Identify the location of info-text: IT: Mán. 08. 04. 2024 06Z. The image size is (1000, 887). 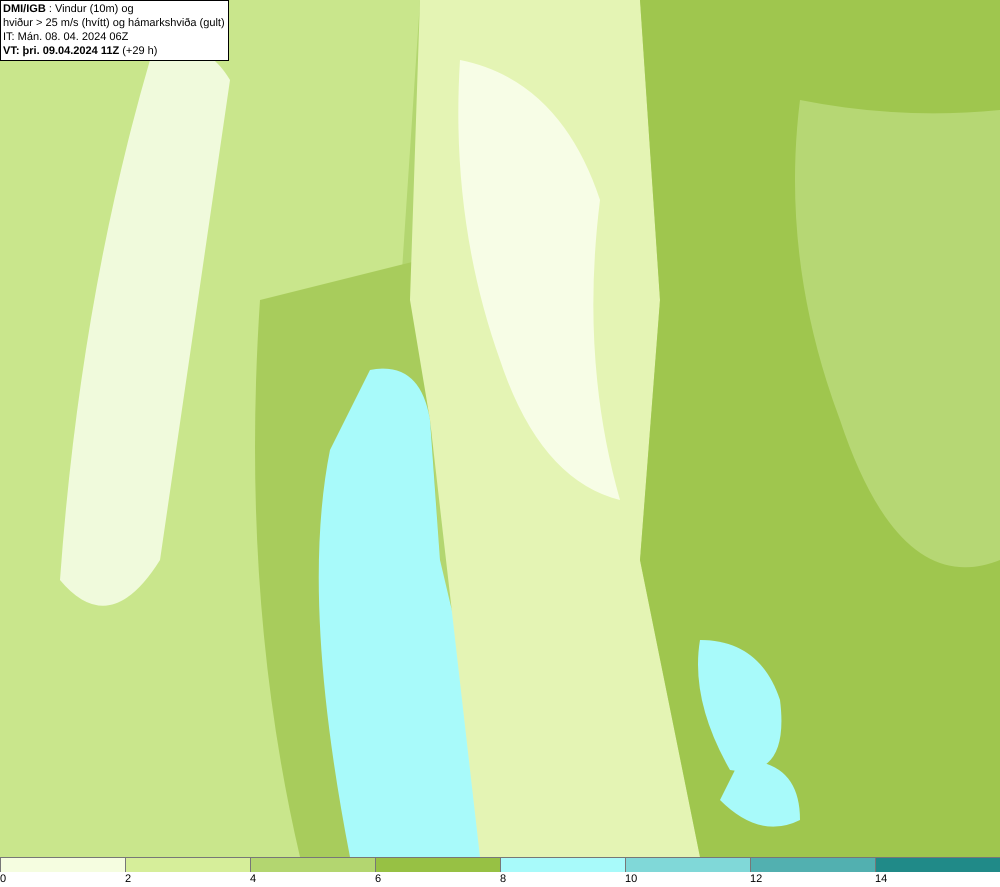
(66, 37).